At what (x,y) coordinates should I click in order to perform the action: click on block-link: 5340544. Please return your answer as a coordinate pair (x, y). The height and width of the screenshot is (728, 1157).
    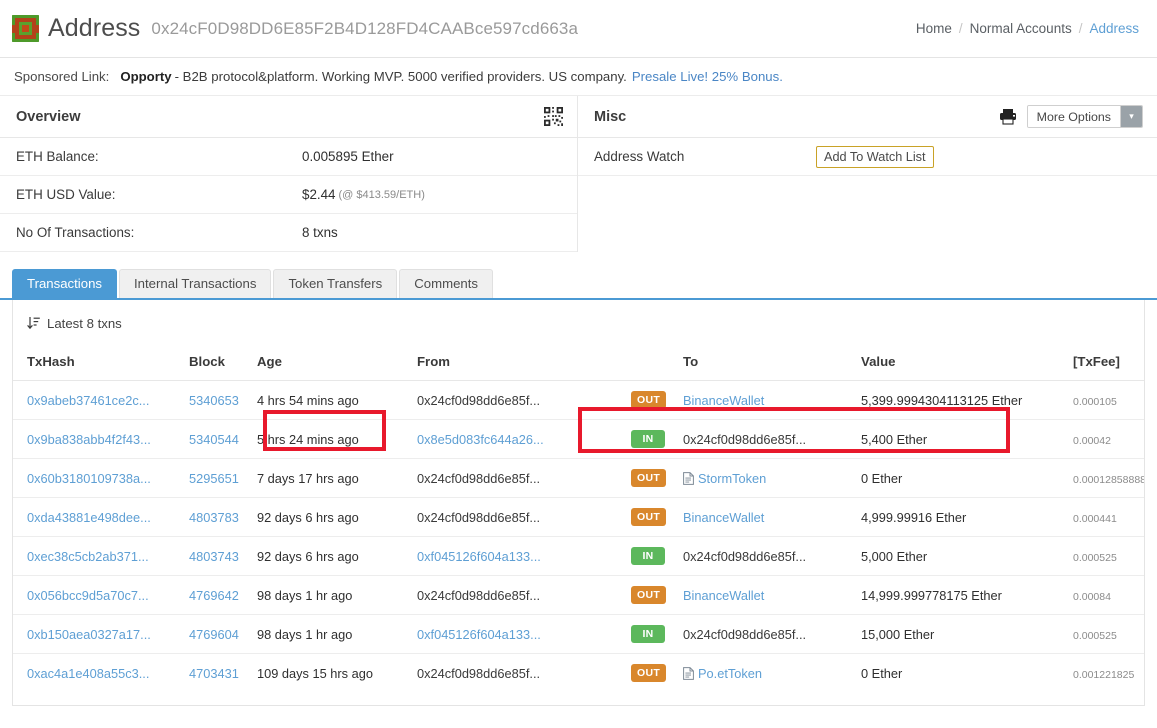
    Looking at the image, I should click on (214, 439).